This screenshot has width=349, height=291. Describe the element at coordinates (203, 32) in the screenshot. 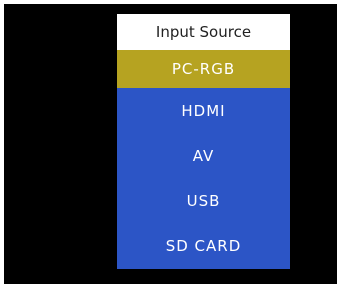

I see `menu-title: Input Source` at that location.